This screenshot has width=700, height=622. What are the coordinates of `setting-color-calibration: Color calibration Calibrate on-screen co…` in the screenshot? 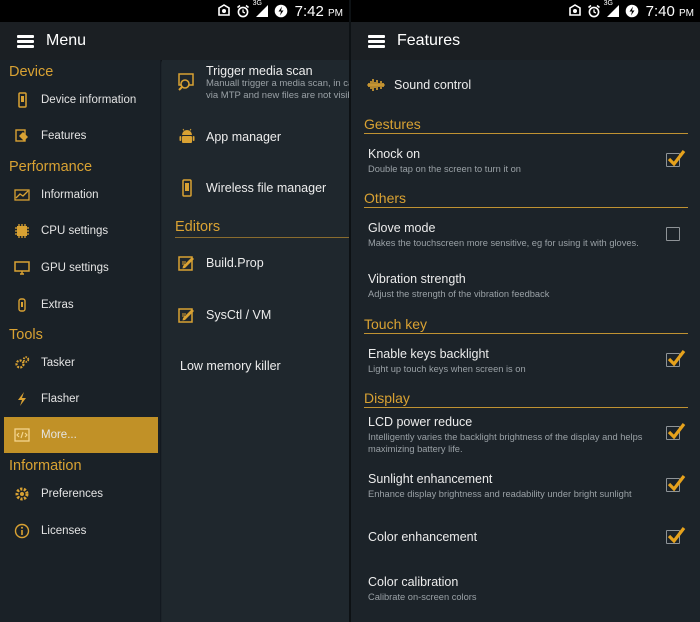 It's located at (525, 589).